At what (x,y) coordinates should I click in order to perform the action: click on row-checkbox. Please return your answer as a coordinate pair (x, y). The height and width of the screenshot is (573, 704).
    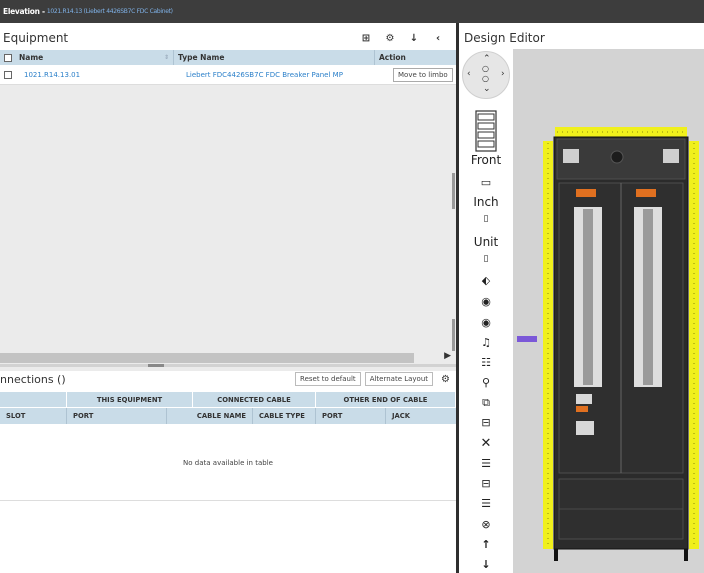
    Looking at the image, I should click on (8, 74).